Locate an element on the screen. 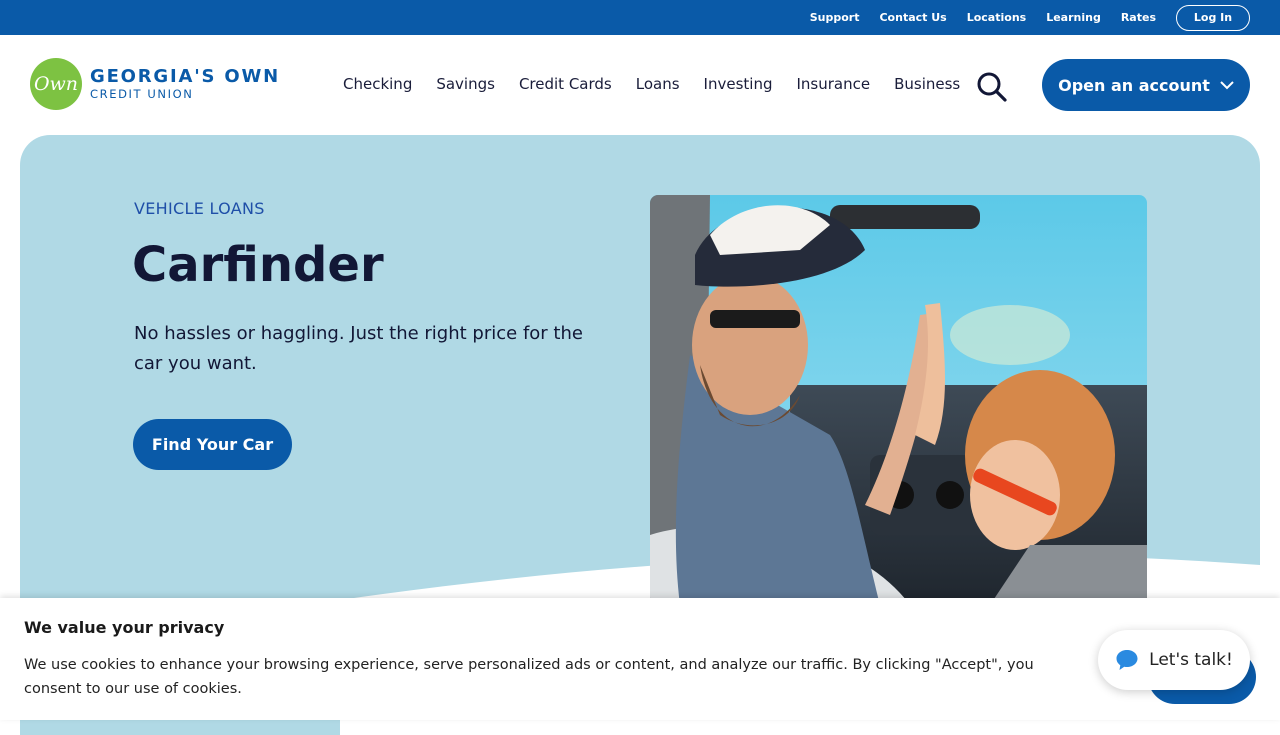 The width and height of the screenshot is (1280, 735). chat-label: Let's talk! is located at coordinates (1191, 660).